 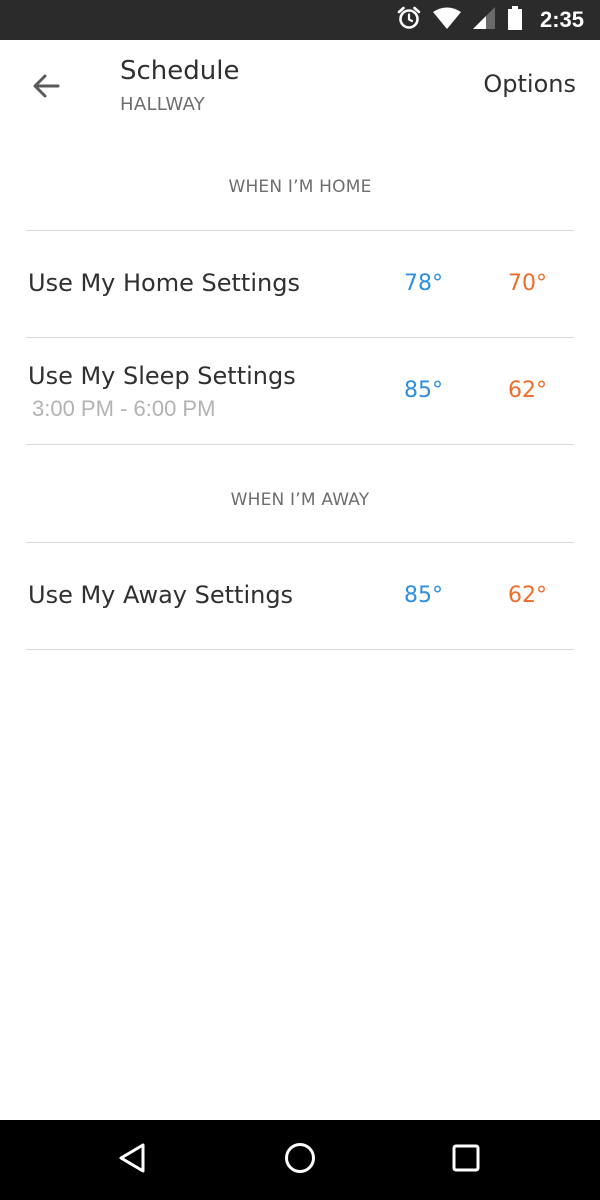 What do you see at coordinates (300, 90) in the screenshot?
I see `app-bar: Schedule HALLWAY Options` at bounding box center [300, 90].